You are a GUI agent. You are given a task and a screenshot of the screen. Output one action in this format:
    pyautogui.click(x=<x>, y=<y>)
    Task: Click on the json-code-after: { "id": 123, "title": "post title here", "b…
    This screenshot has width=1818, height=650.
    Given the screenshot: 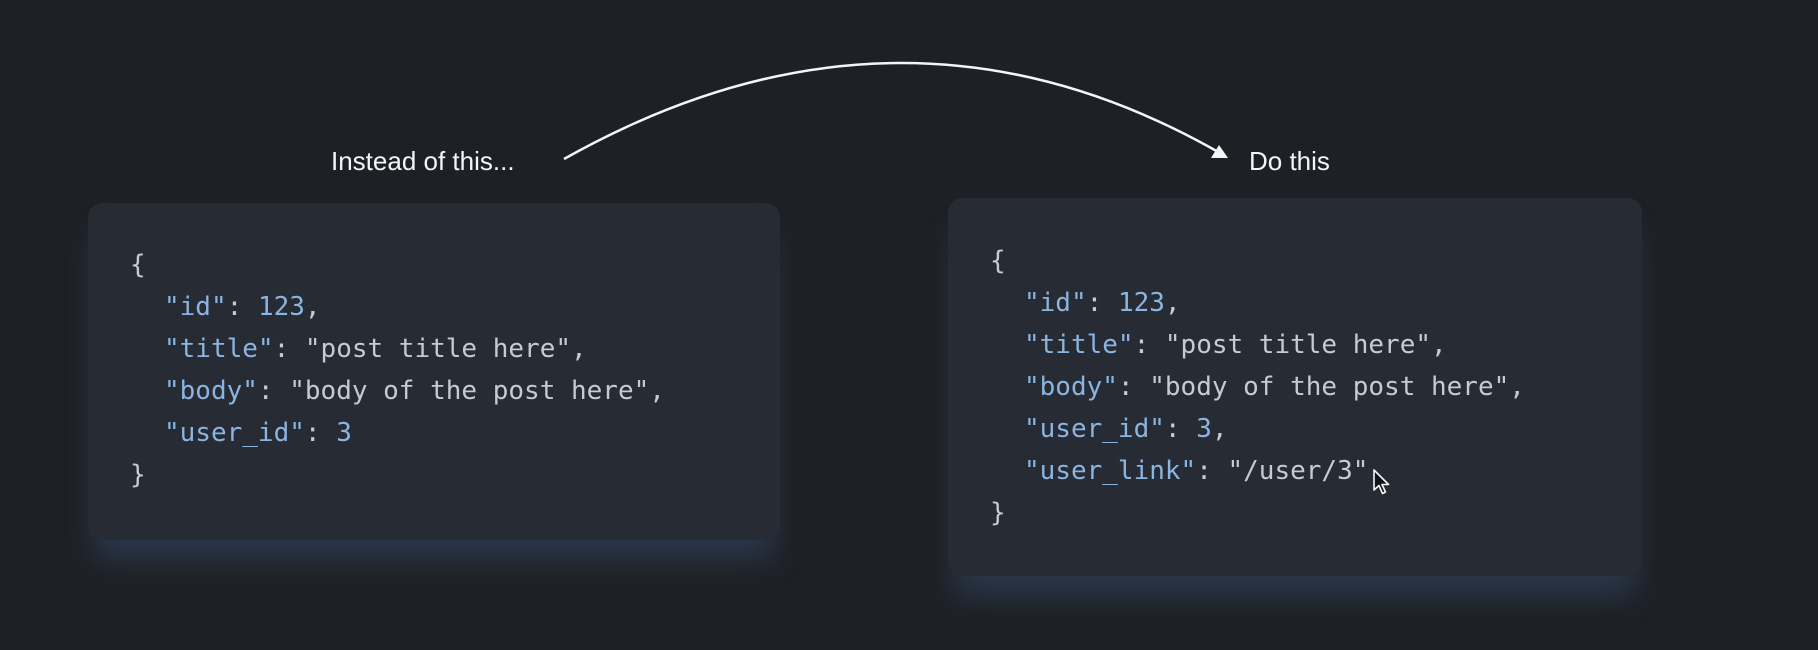 What is the action you would take?
    pyautogui.click(x=1257, y=387)
    